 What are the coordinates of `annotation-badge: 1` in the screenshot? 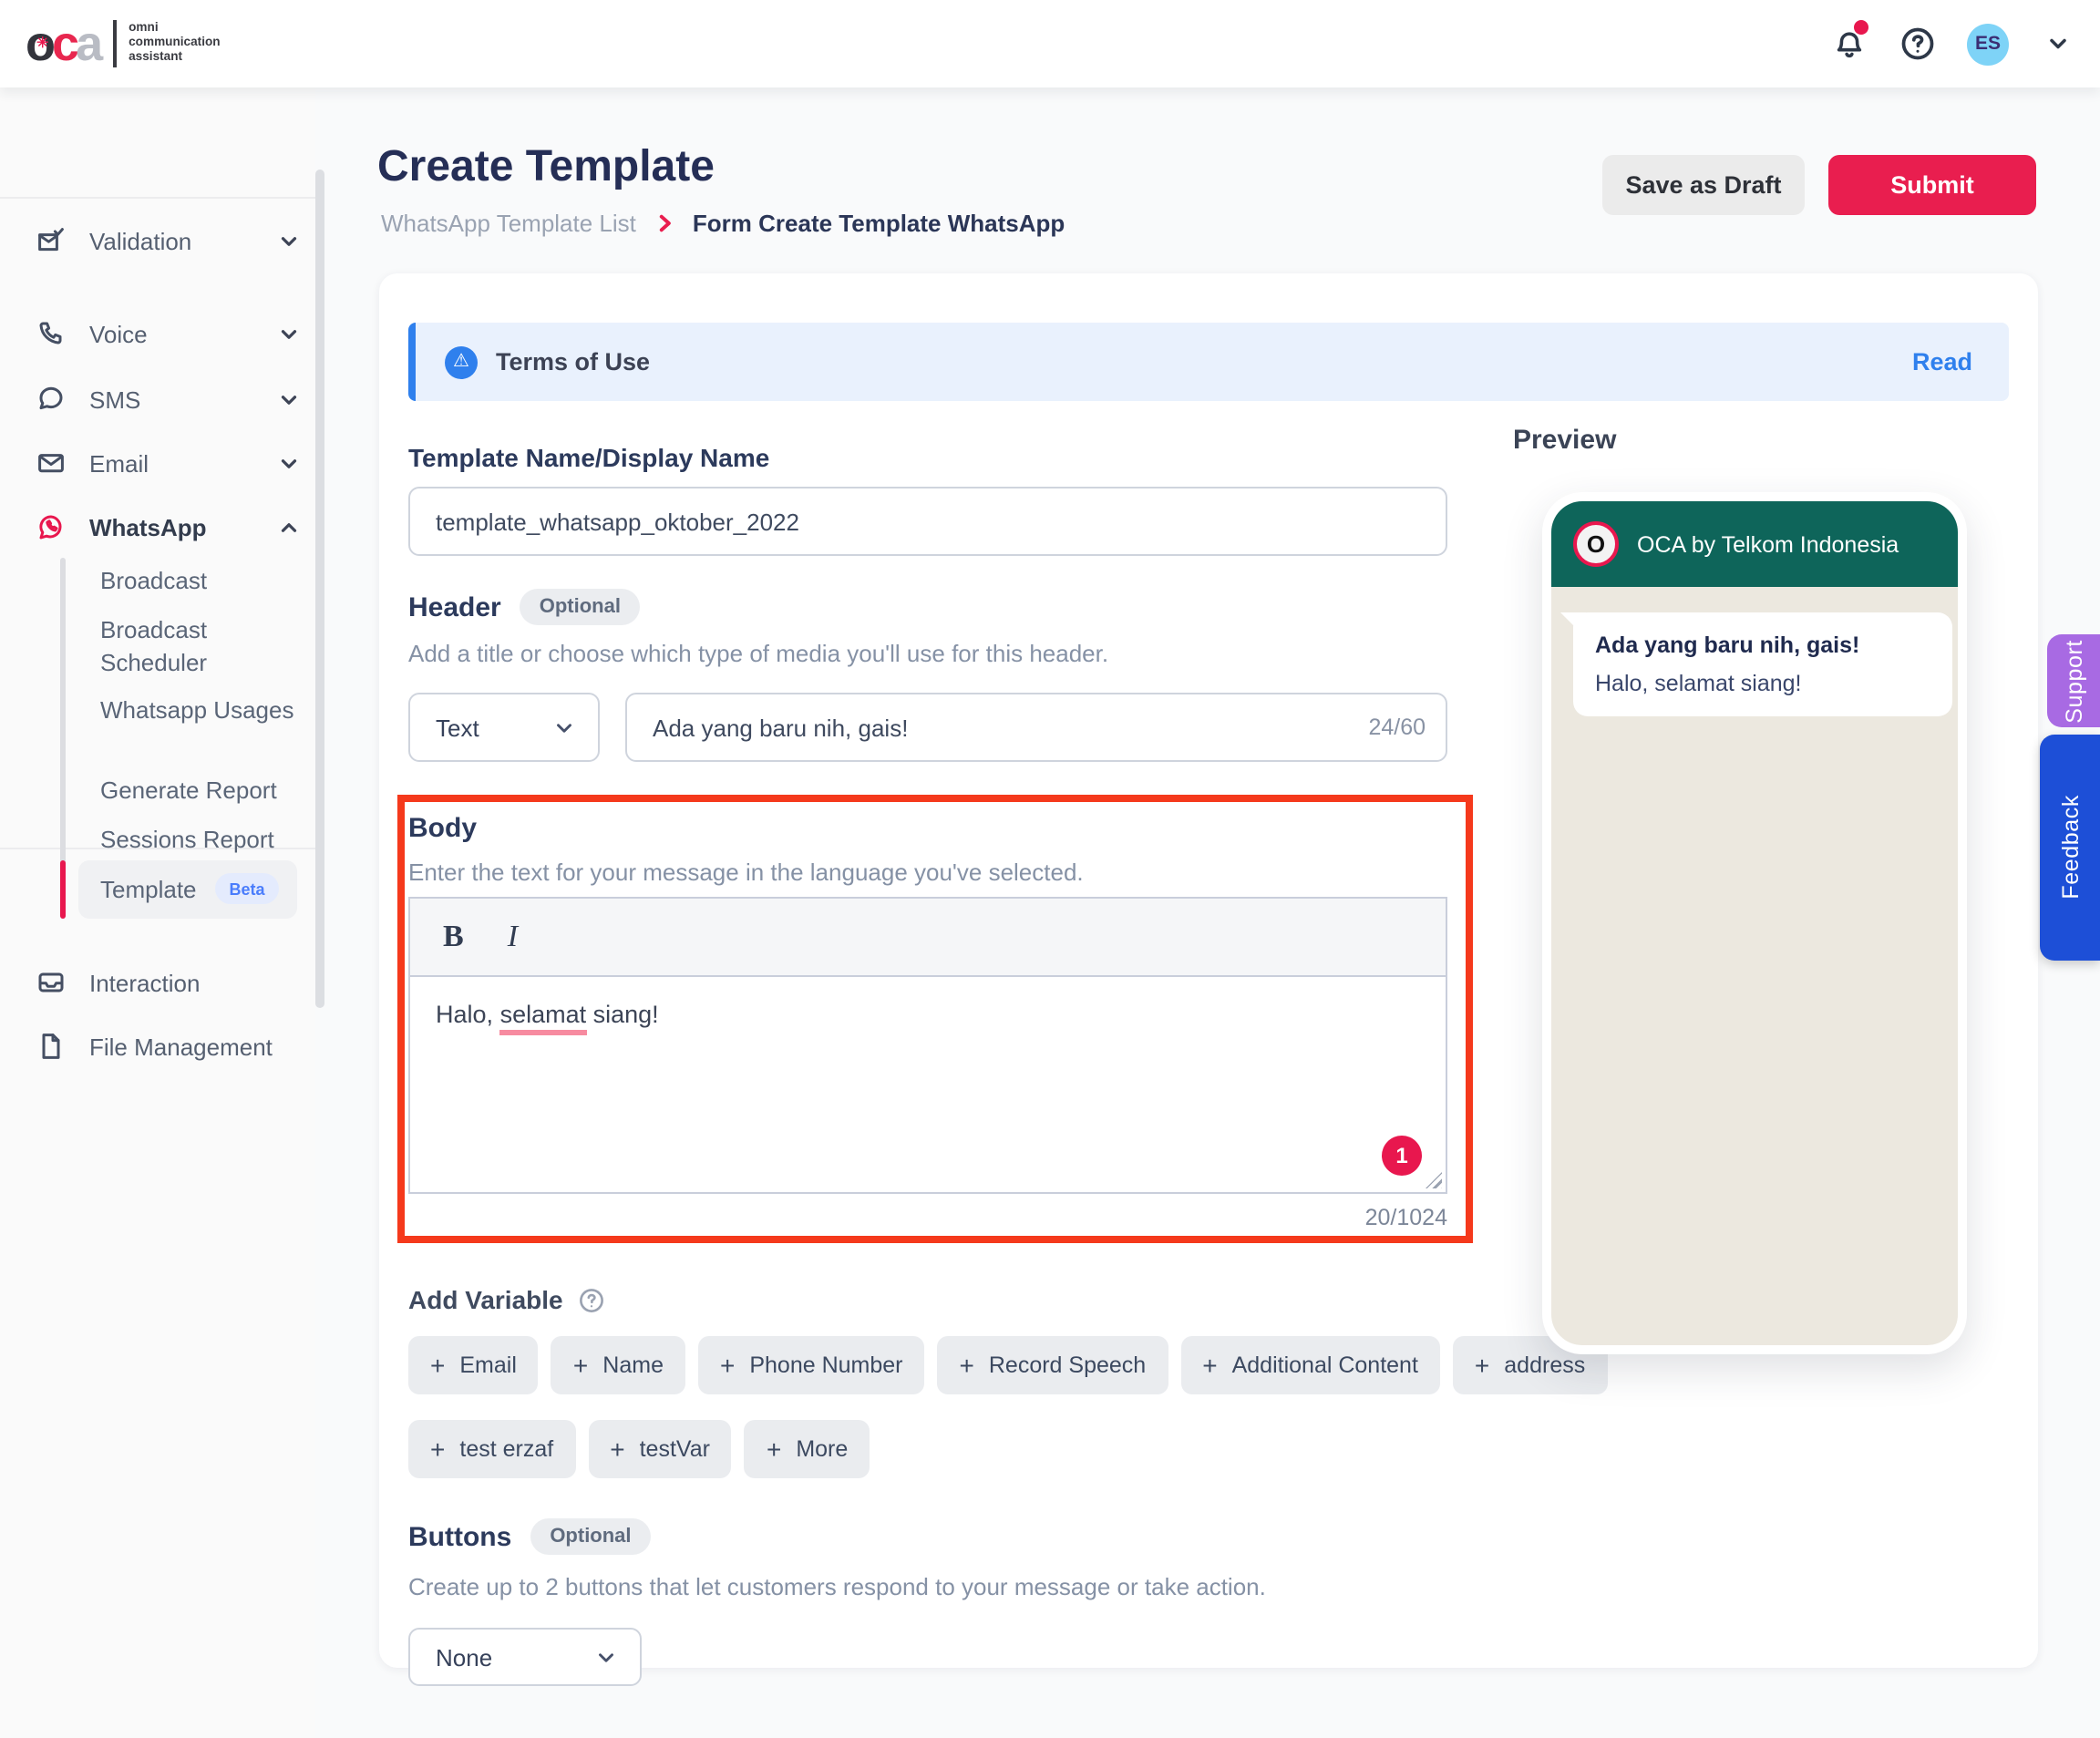 It's located at (1402, 1156).